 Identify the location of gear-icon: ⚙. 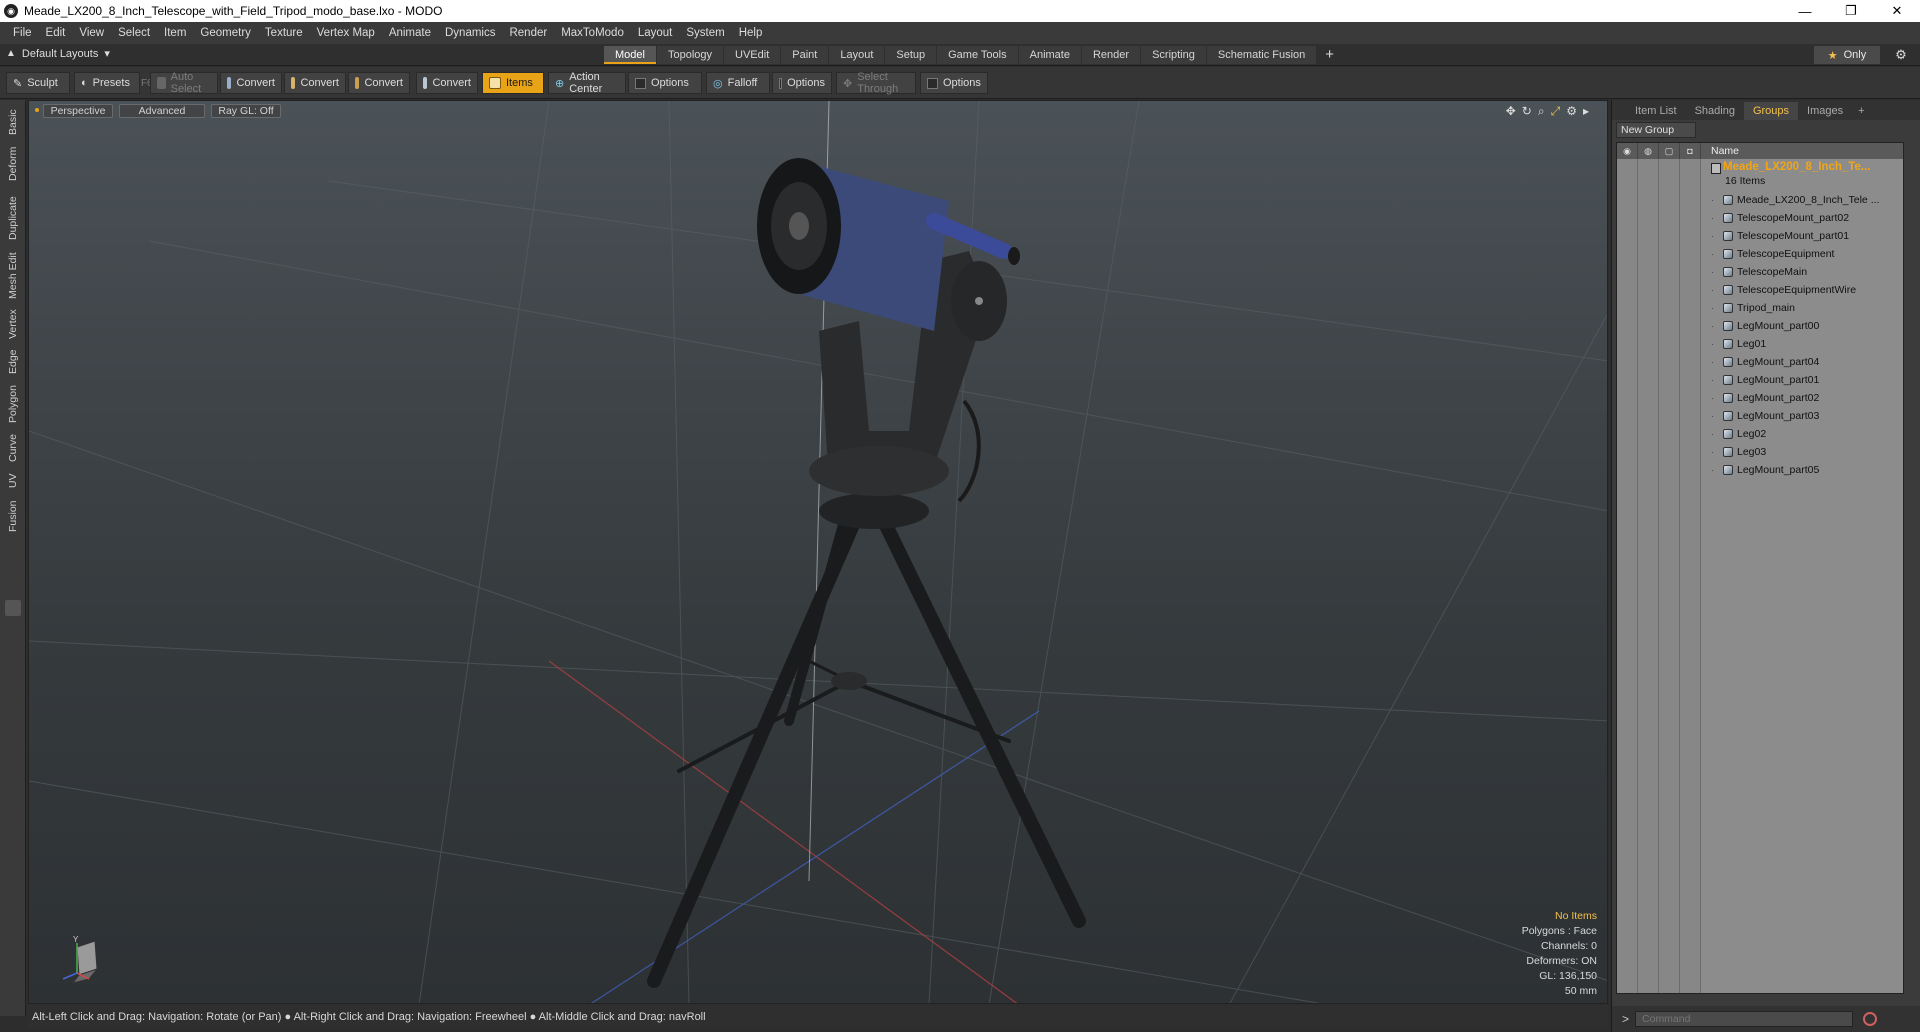
(1901, 55).